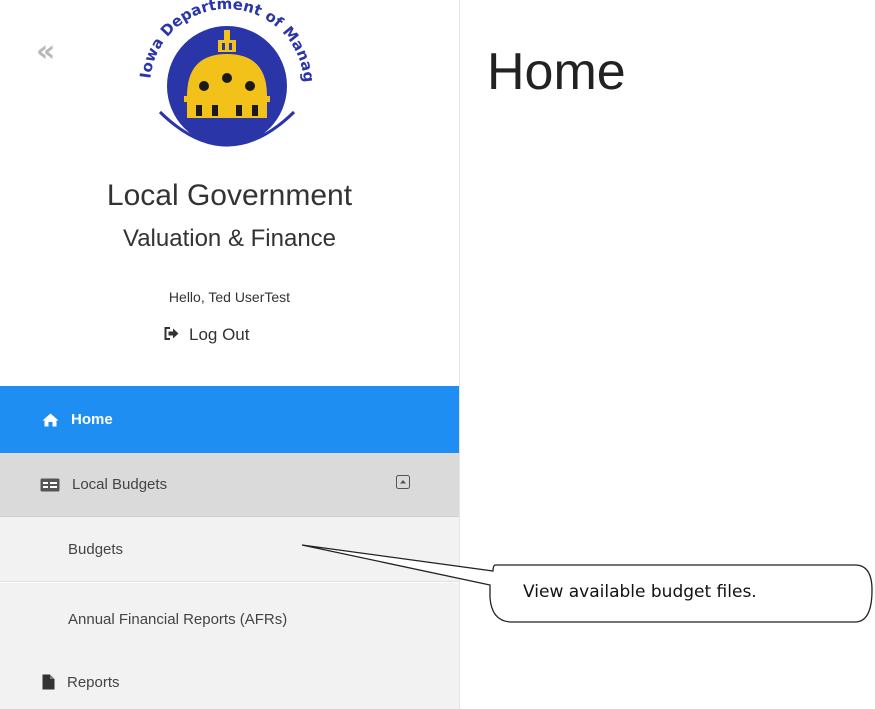  Describe the element at coordinates (223, 80) in the screenshot. I see `department-logo: Iowa Department of Management` at that location.